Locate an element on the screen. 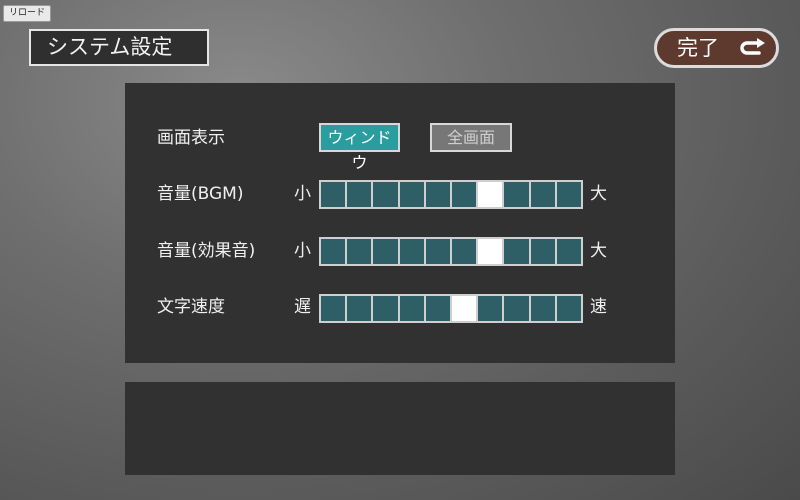 The height and width of the screenshot is (500, 800). se-volume-slider is located at coordinates (451, 251).